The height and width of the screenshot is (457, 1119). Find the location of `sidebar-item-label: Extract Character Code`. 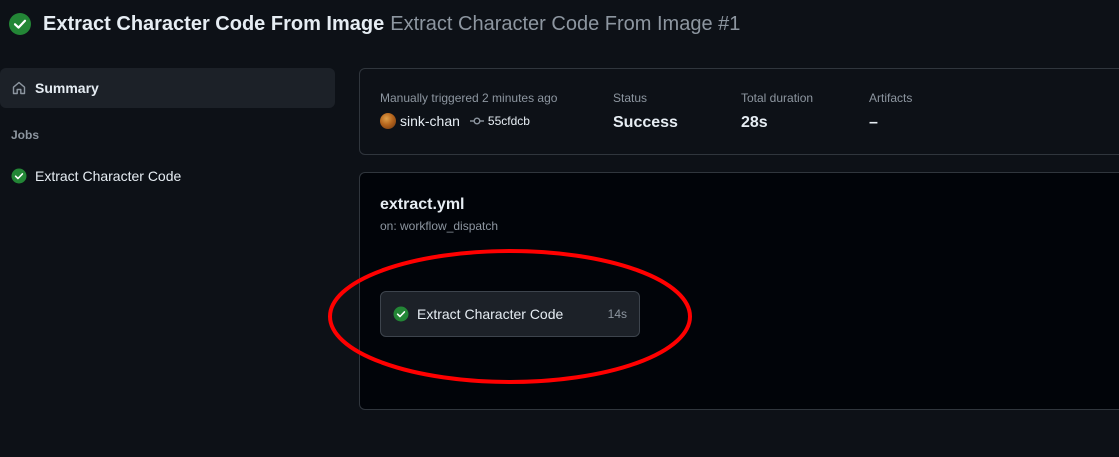

sidebar-item-label: Extract Character Code is located at coordinates (108, 176).